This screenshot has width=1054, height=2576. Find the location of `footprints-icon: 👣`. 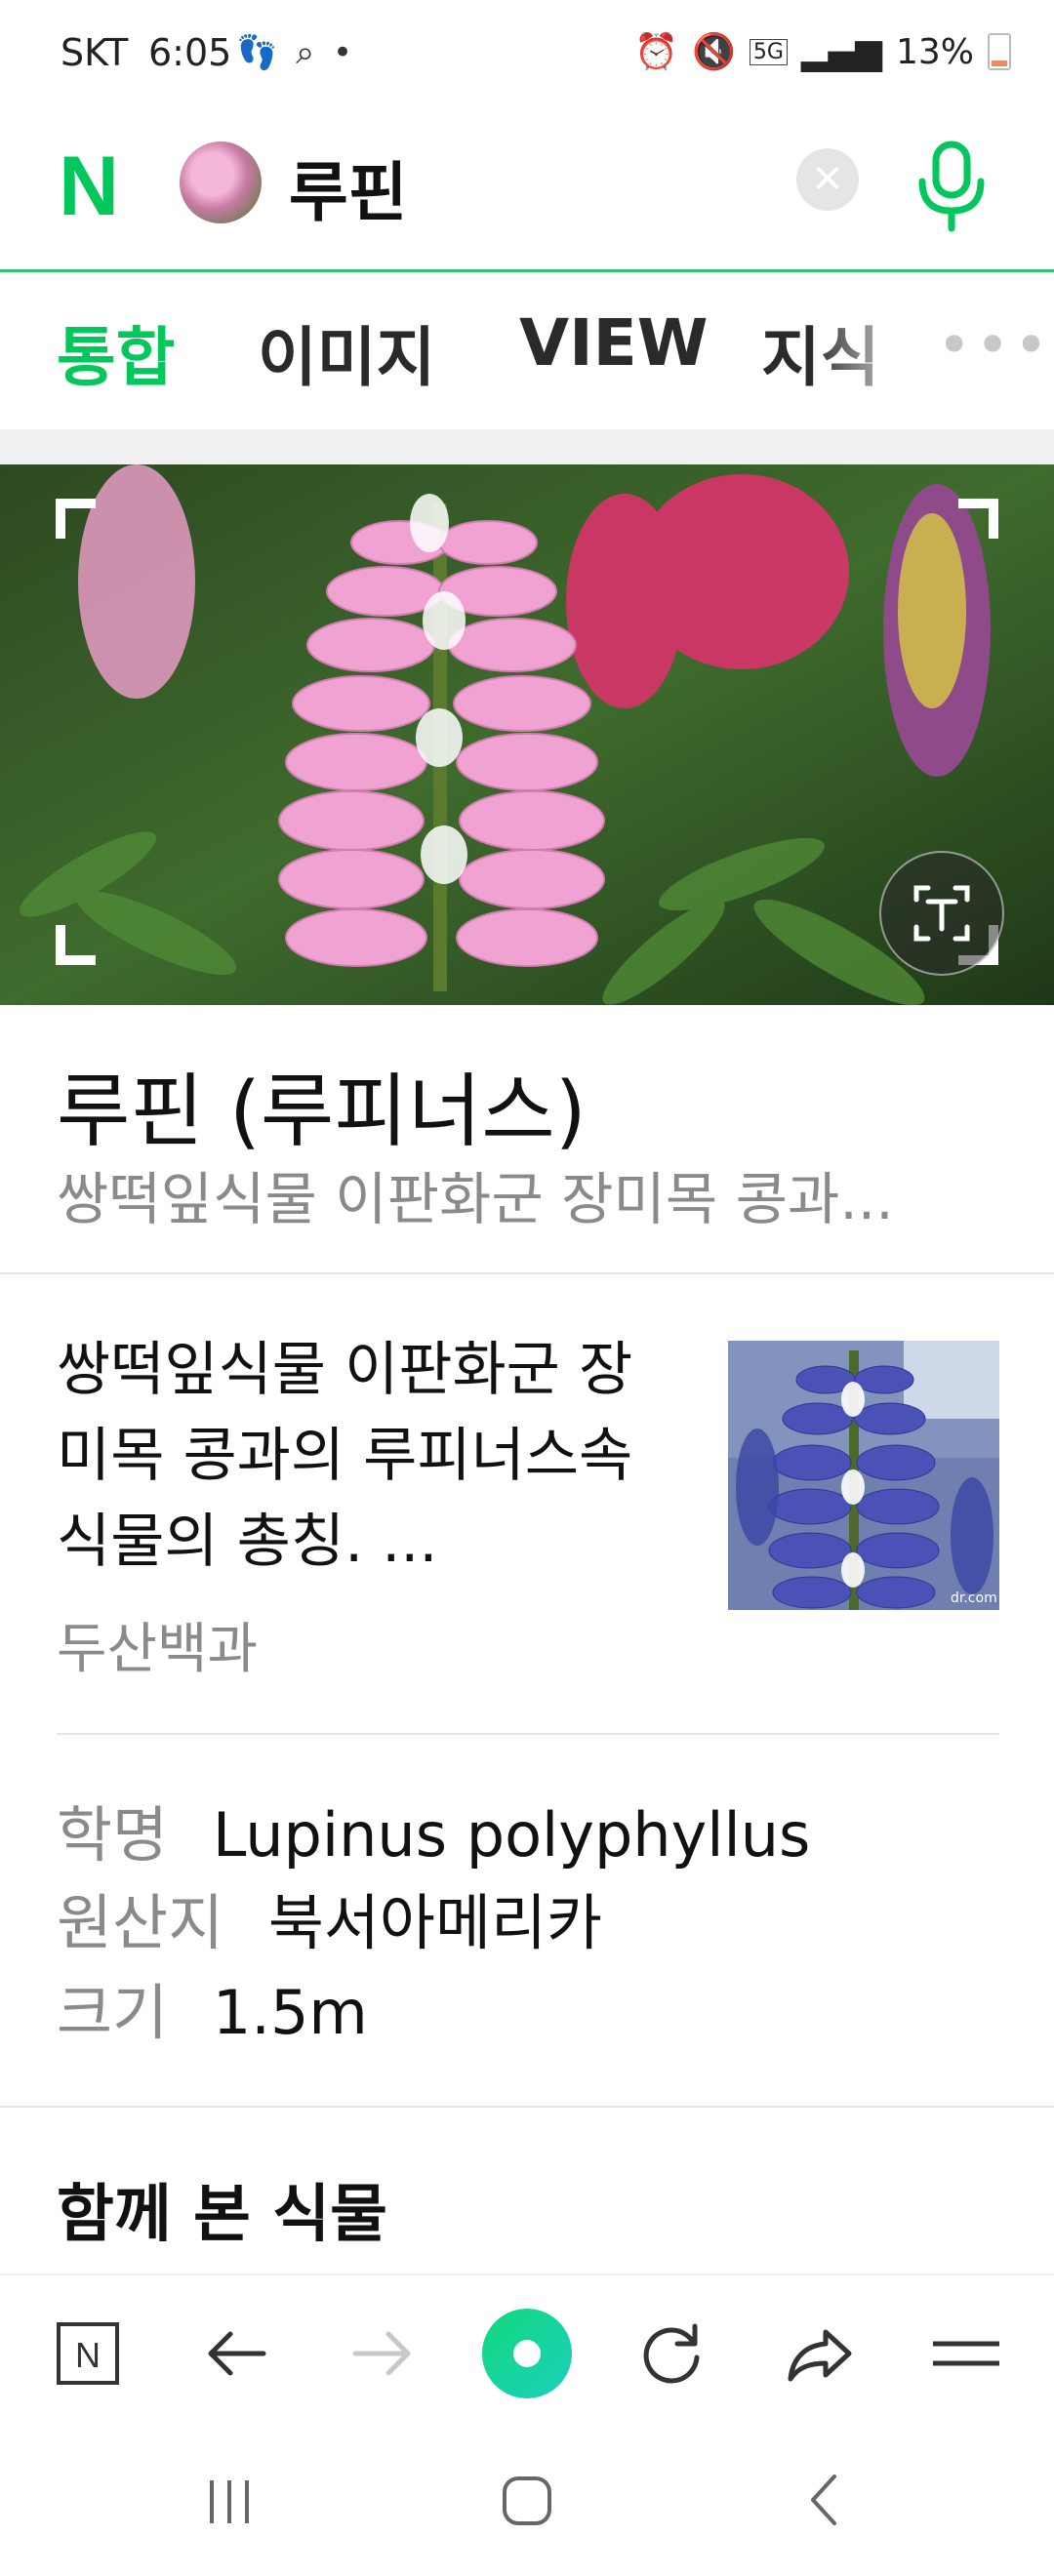

footprints-icon: 👣 is located at coordinates (259, 52).